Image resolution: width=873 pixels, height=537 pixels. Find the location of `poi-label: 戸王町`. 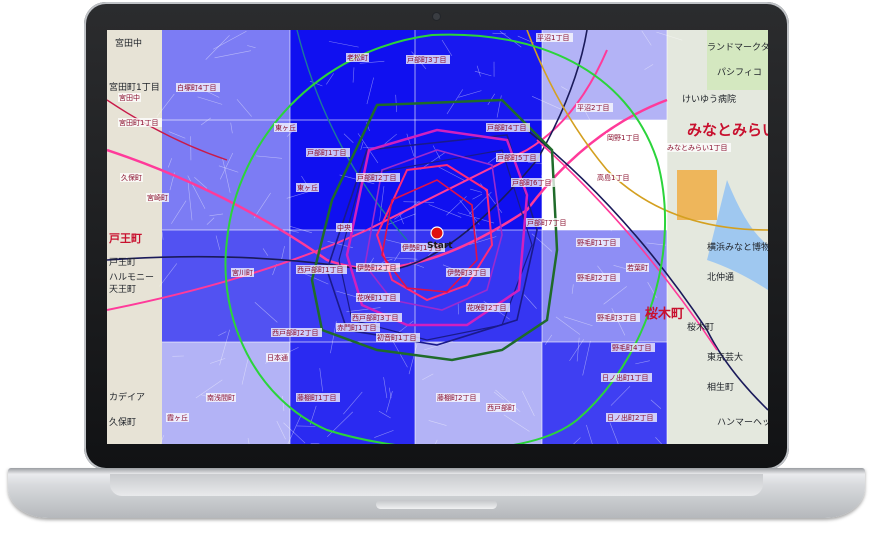

poi-label: 戸王町 is located at coordinates (122, 262).